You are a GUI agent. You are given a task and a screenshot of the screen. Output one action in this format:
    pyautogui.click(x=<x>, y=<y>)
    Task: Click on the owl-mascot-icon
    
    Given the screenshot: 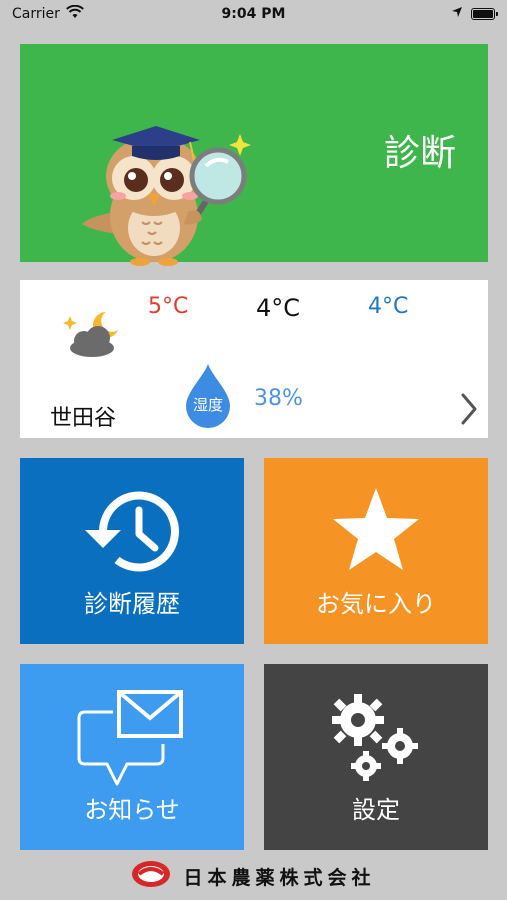 What is the action you would take?
    pyautogui.click(x=167, y=193)
    